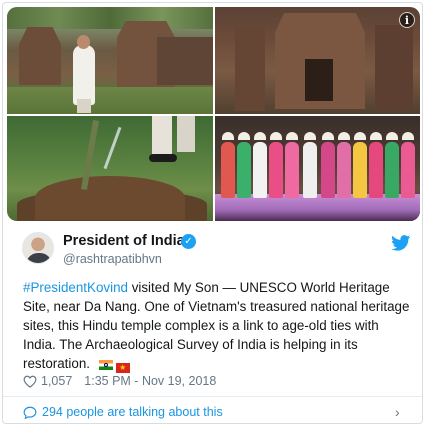 This screenshot has height=426, width=425. Describe the element at coordinates (397, 412) in the screenshot. I see `chevron-right-icon: ›` at that location.